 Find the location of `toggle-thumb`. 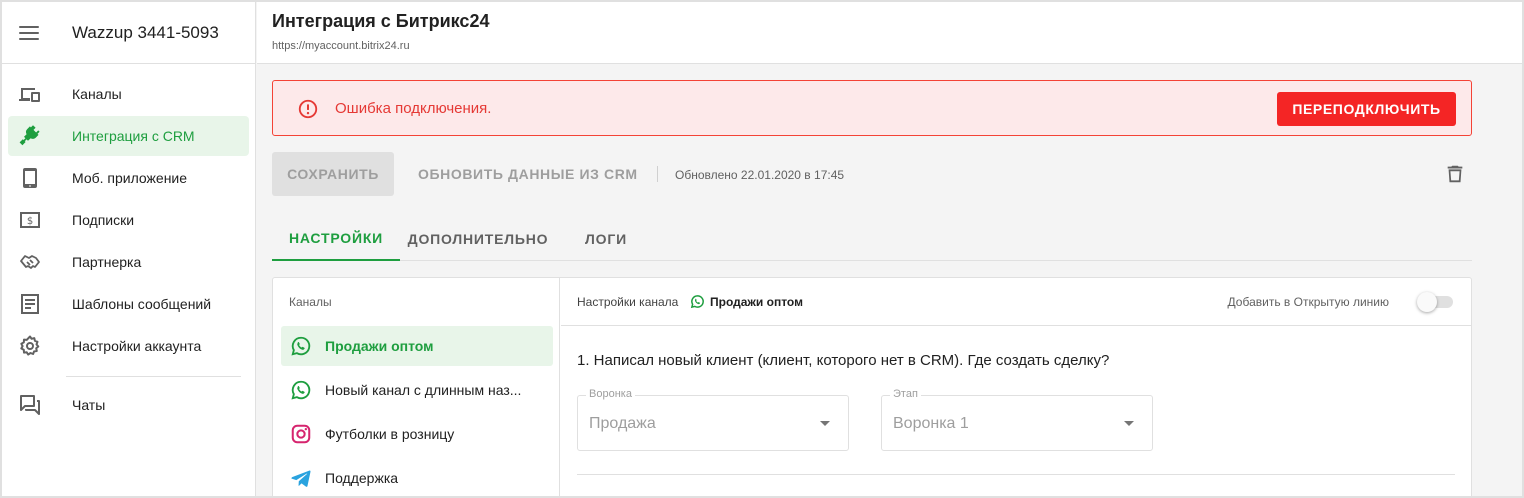

toggle-thumb is located at coordinates (1427, 302).